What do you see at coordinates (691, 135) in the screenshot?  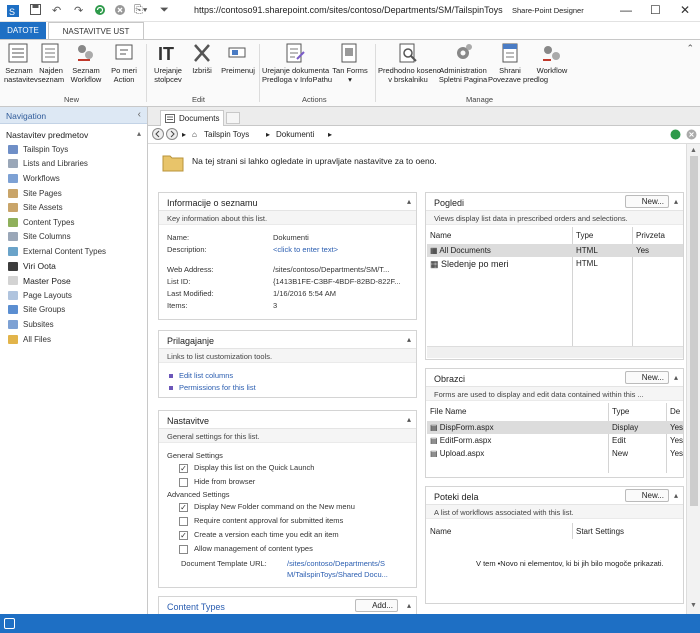 I see `close-view-icon` at bounding box center [691, 135].